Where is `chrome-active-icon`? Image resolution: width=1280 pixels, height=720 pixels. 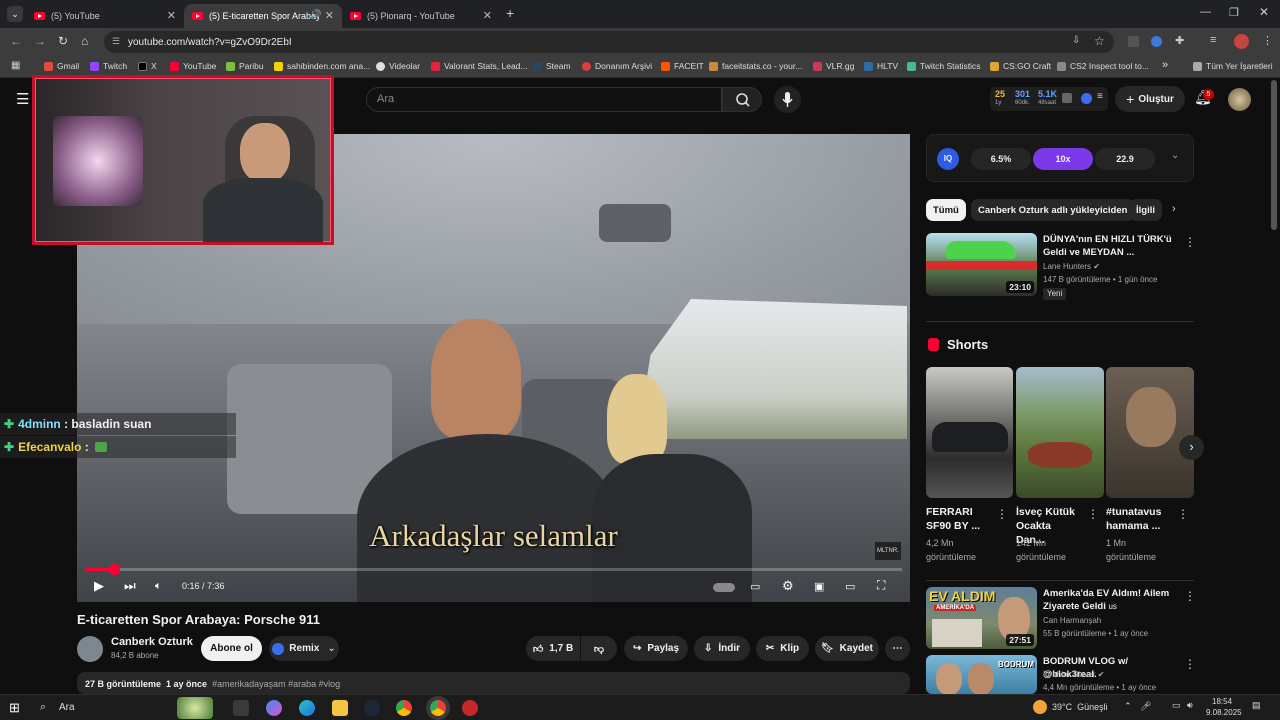
chrome-active-icon is located at coordinates (438, 708).